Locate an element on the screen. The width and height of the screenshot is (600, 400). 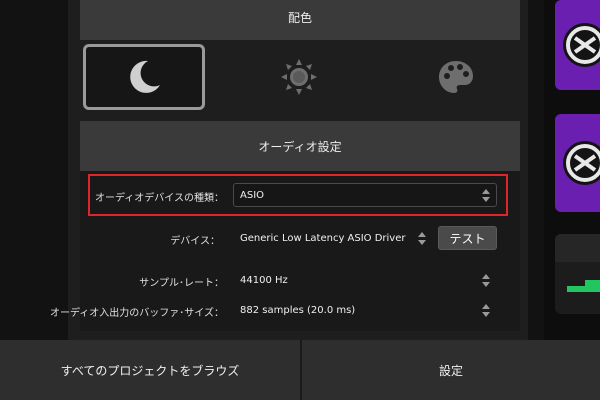
moon-icon is located at coordinates (145, 76).